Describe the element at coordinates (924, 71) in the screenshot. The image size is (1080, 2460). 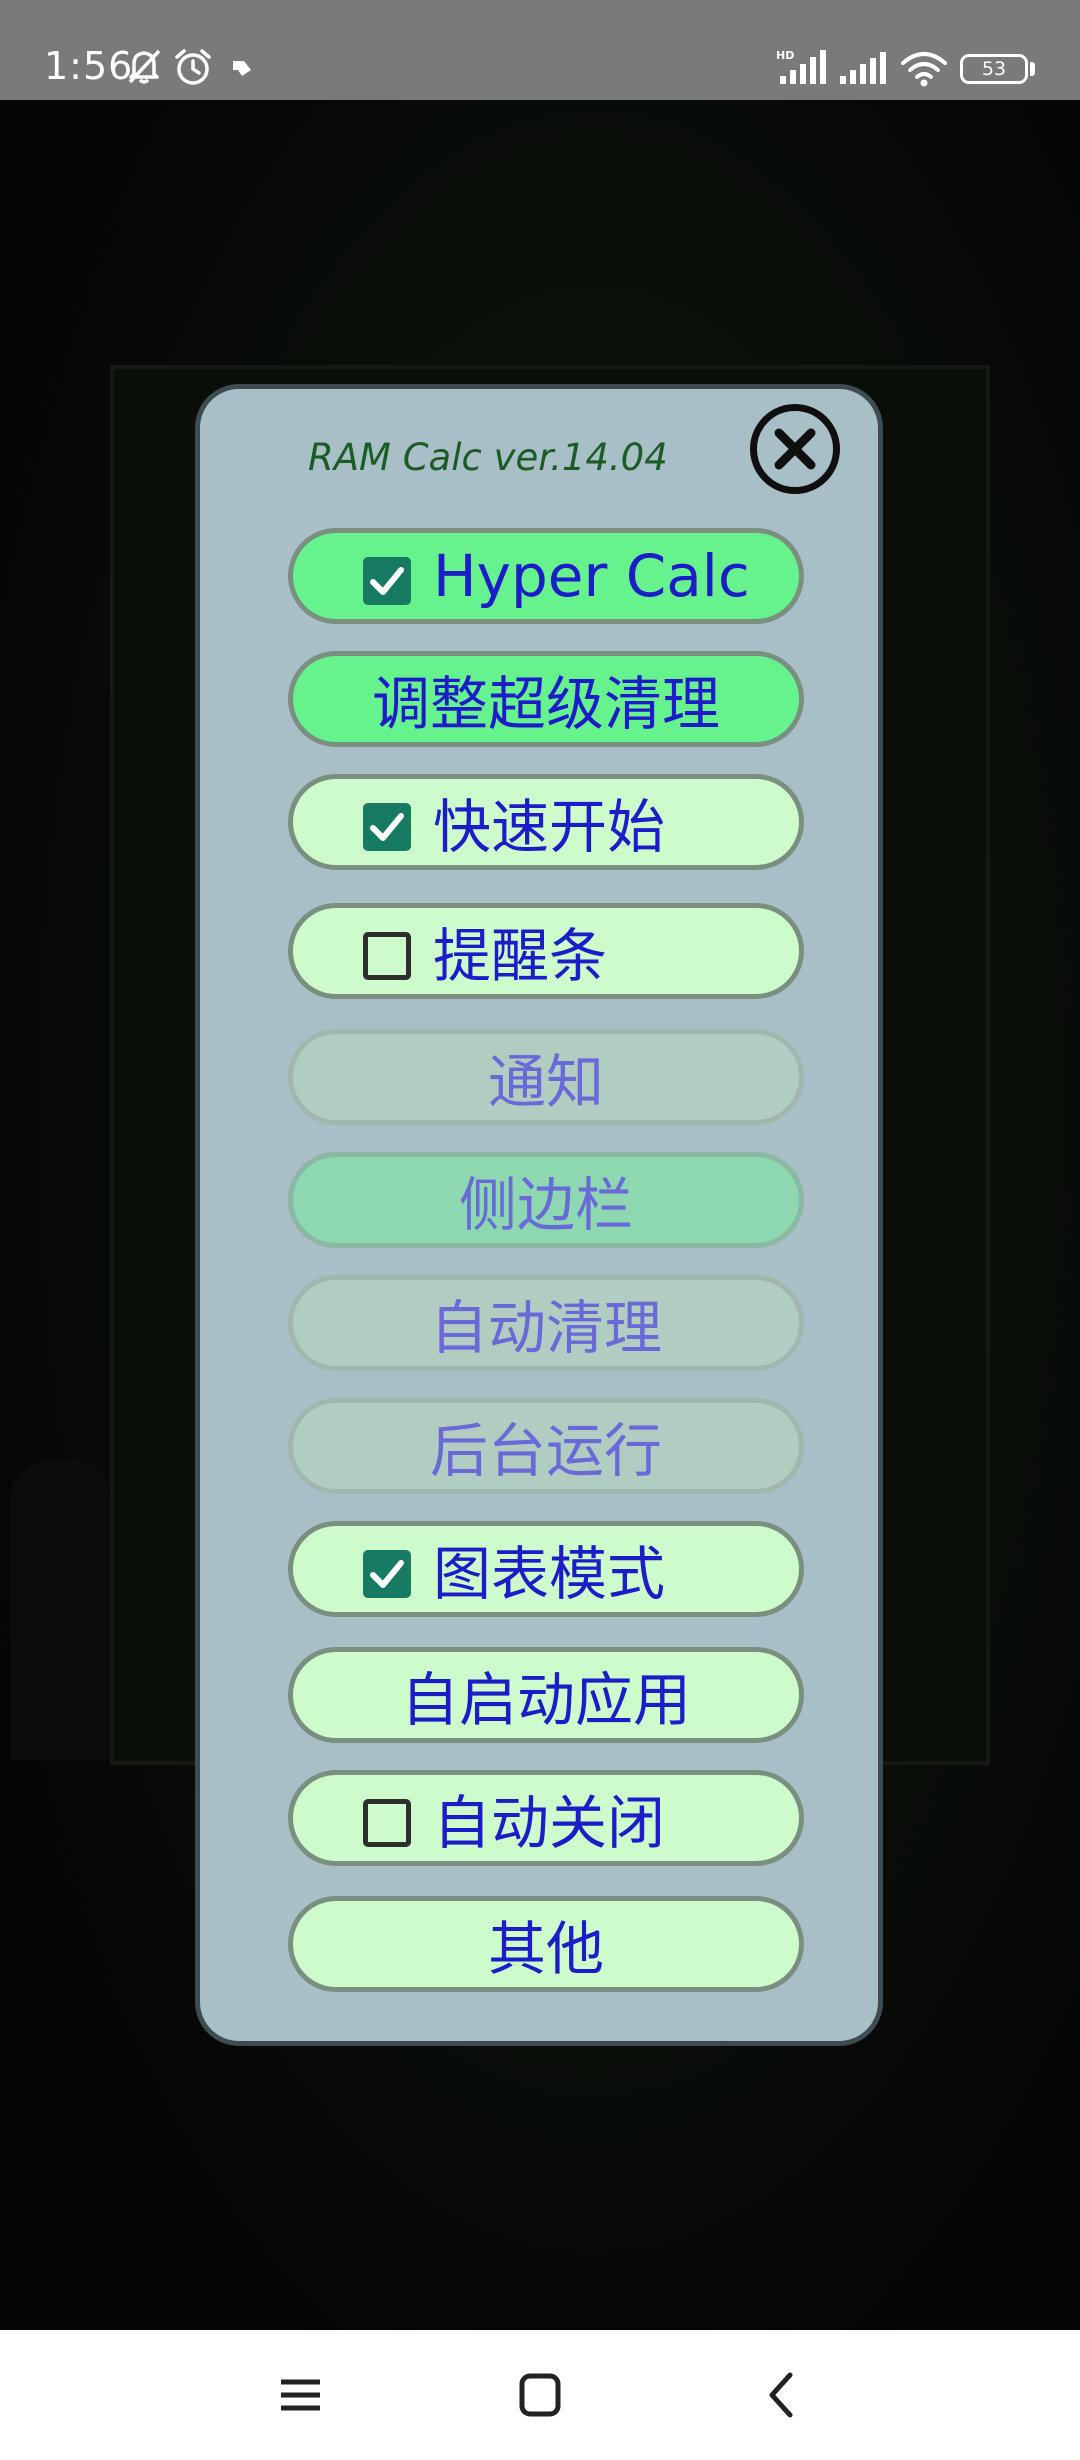
I see `wifi-icon` at that location.